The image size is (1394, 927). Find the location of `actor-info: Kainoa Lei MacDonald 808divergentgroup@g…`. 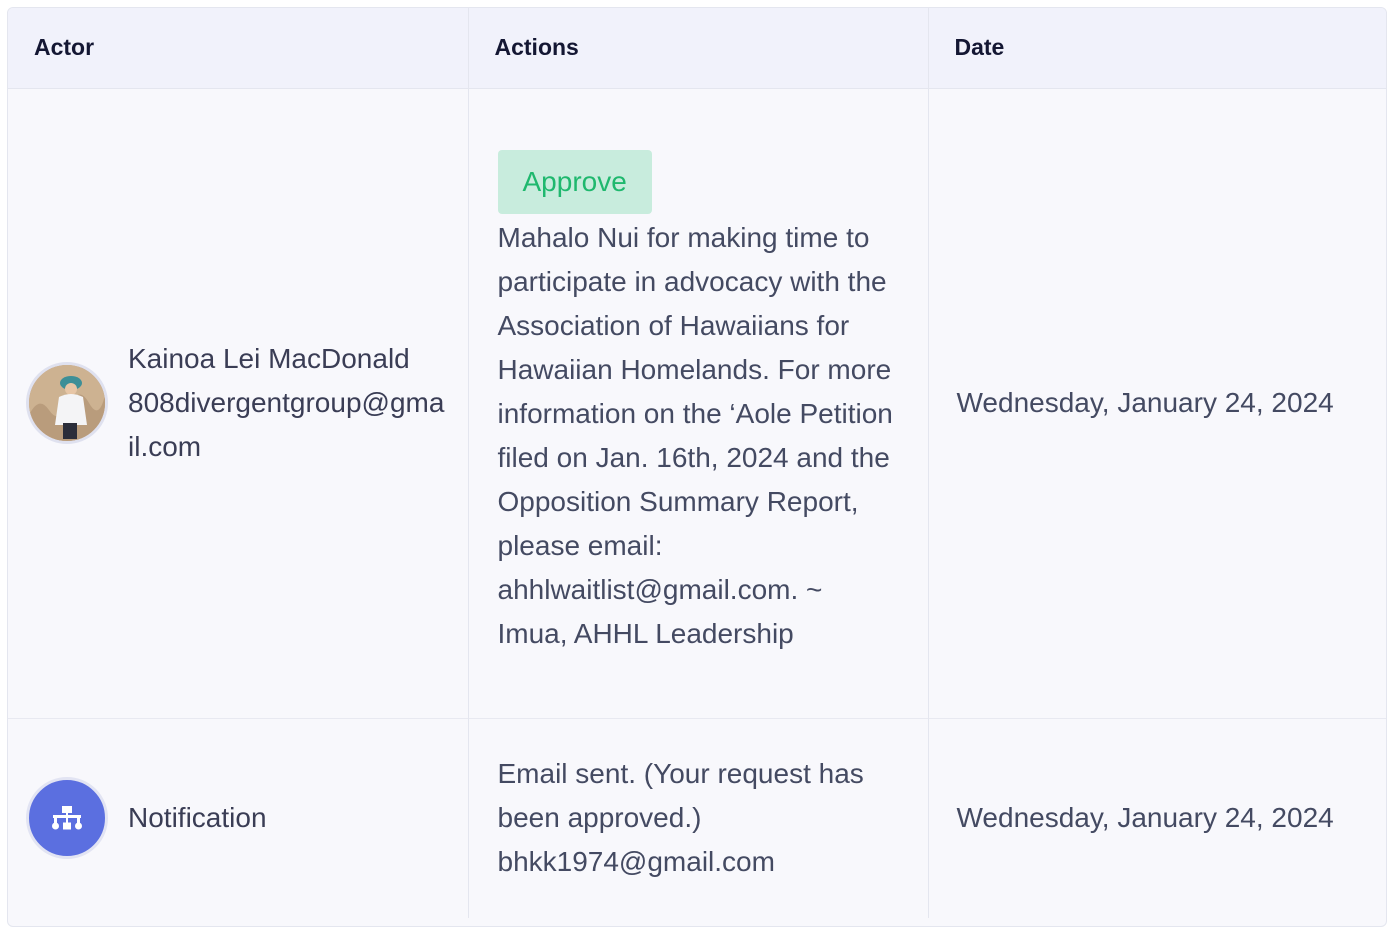

actor-info: Kainoa Lei MacDonald 808divergentgroup@g… is located at coordinates (288, 403).